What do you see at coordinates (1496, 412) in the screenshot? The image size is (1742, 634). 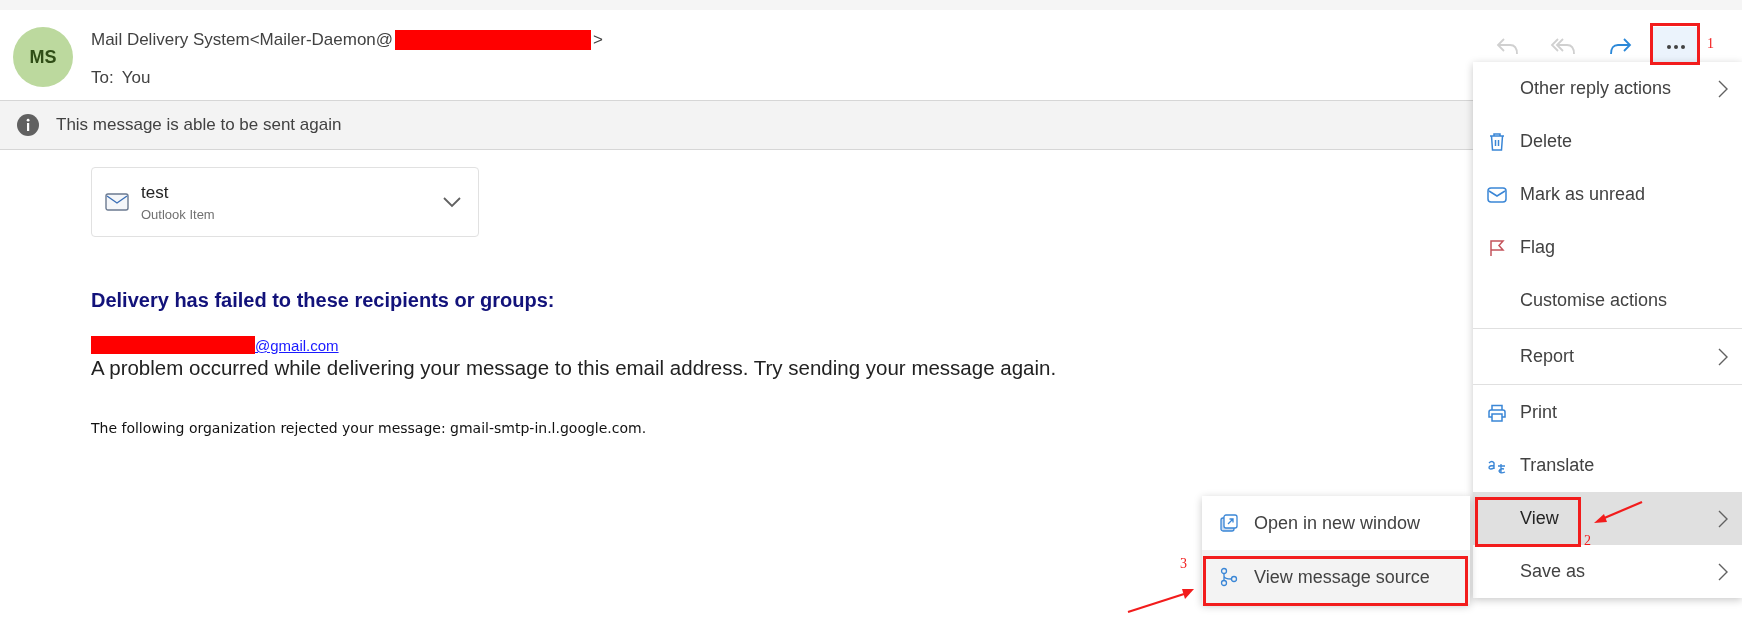 I see `printer-icon` at bounding box center [1496, 412].